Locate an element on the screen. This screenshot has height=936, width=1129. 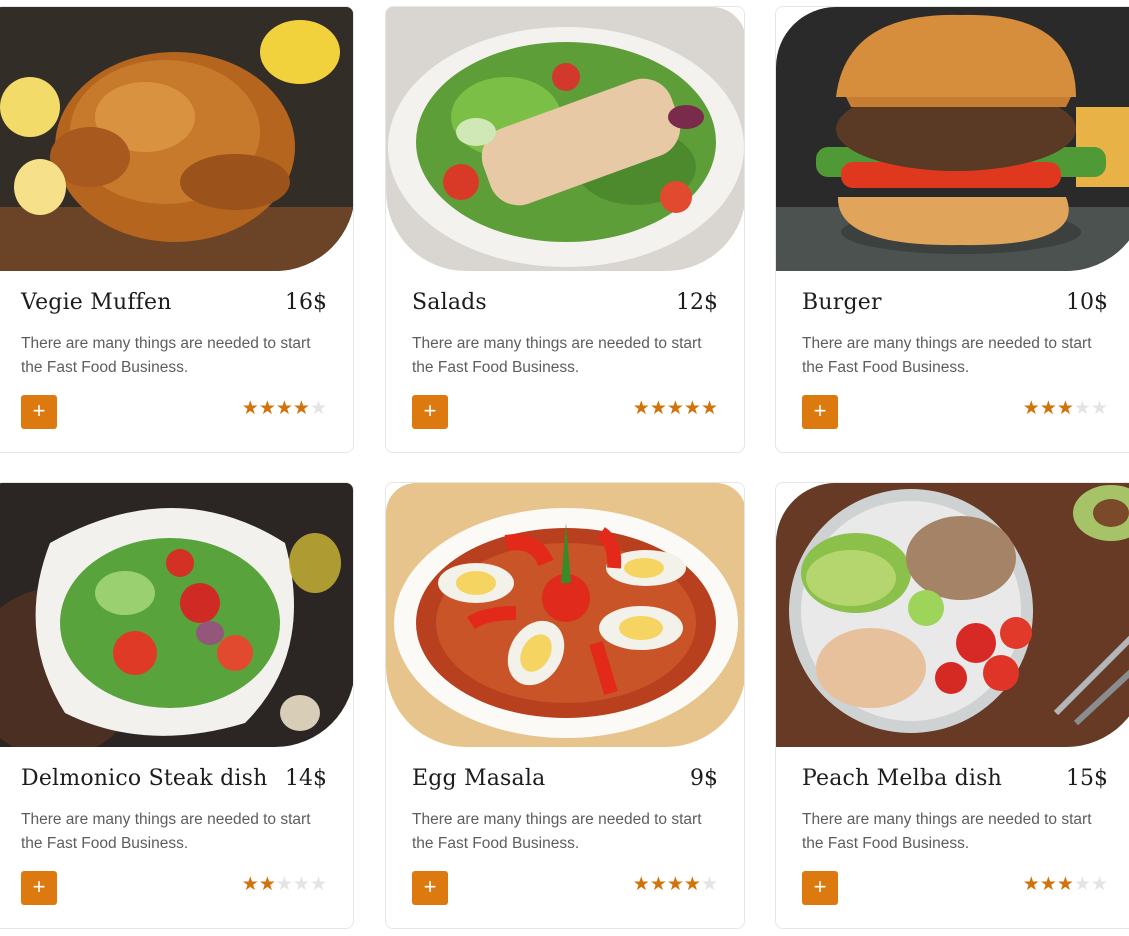
chicken-salad-image is located at coordinates (565, 139).